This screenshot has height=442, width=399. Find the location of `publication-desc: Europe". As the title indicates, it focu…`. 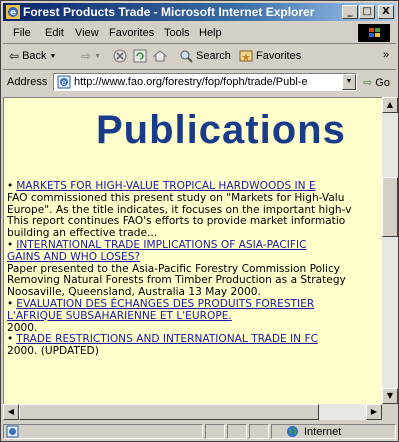

publication-desc: Europe". As the title indicates, it focu… is located at coordinates (179, 209).